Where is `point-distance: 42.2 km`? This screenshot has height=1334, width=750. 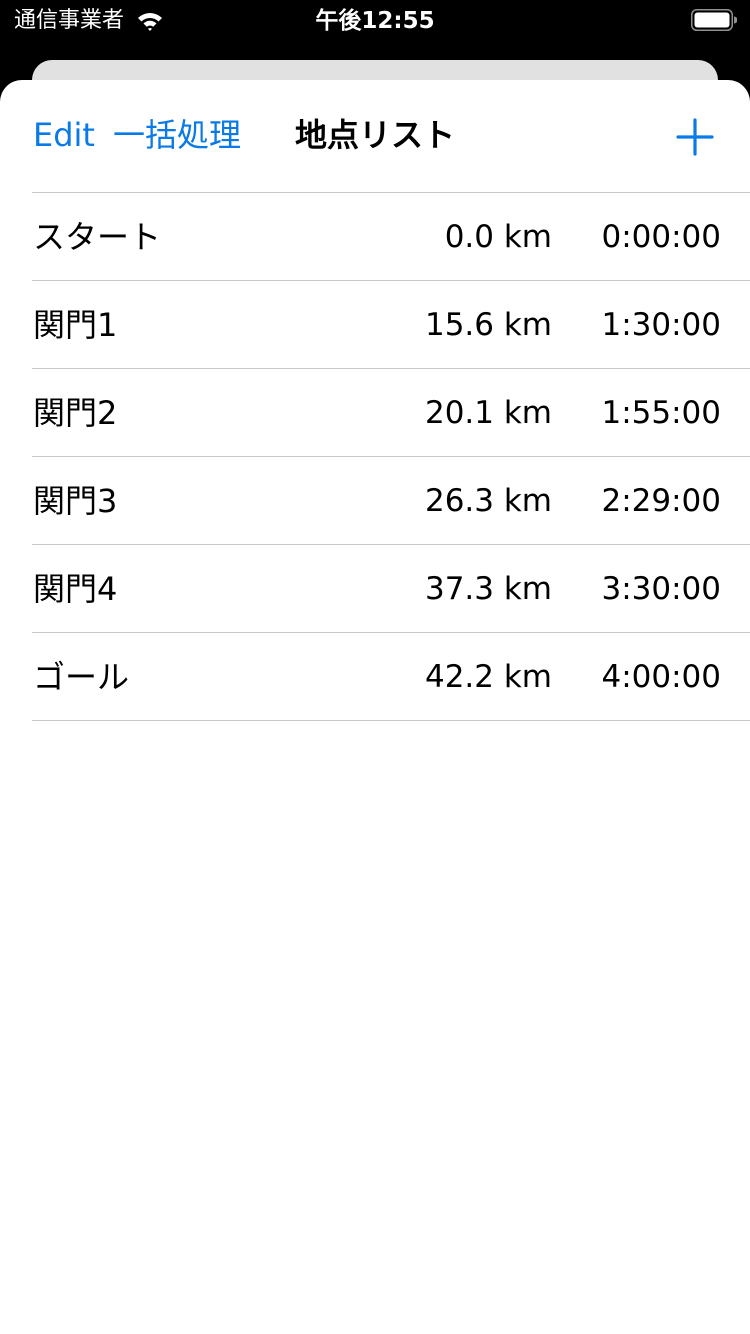
point-distance: 42.2 km is located at coordinates (488, 677).